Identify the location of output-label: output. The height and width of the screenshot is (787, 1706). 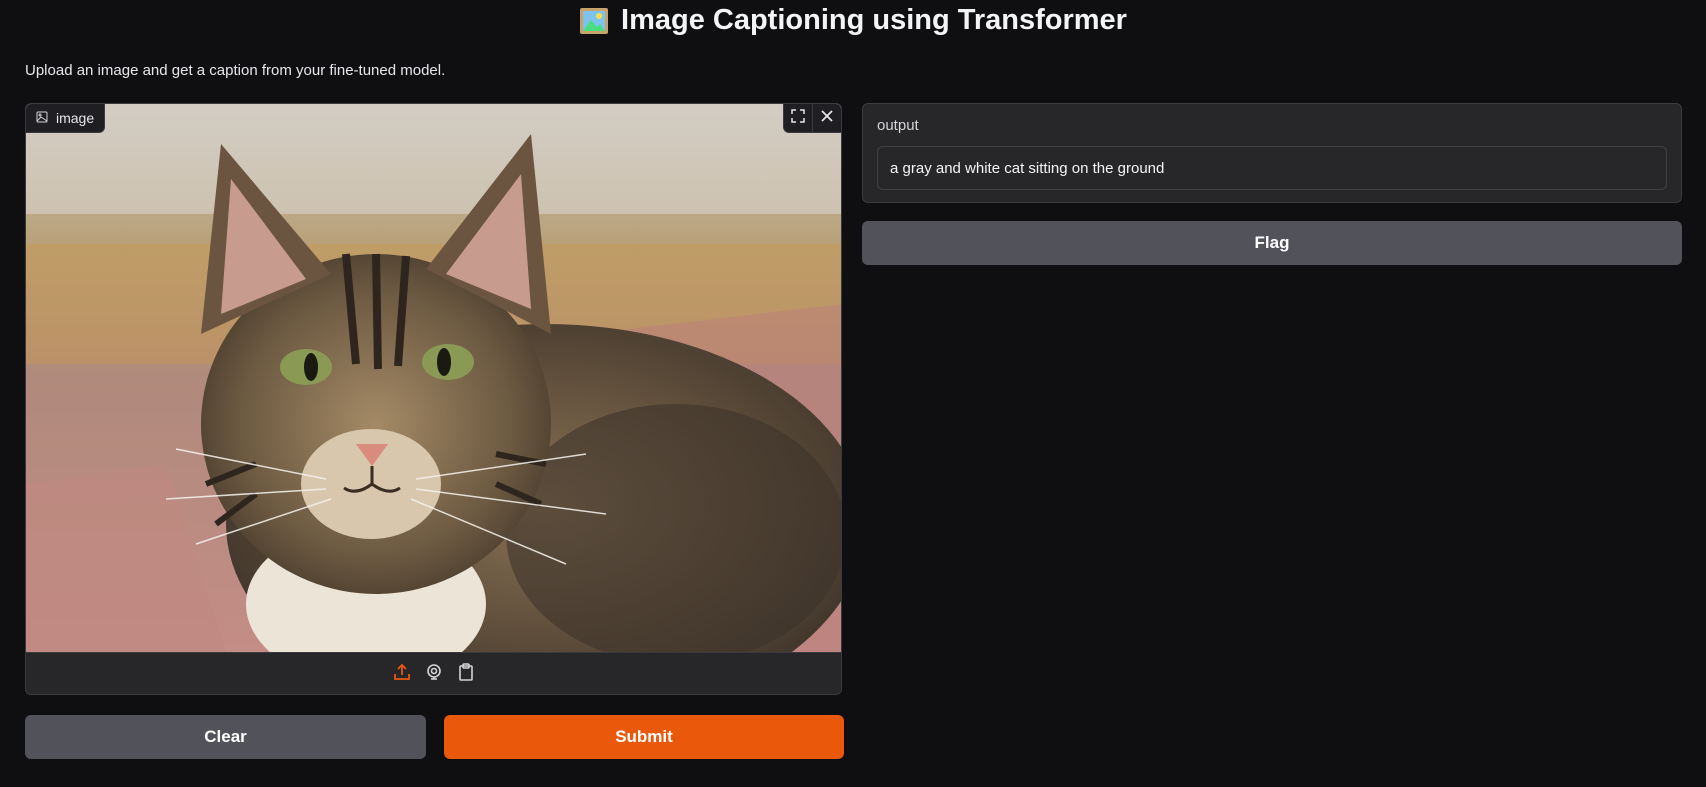
(898, 125).